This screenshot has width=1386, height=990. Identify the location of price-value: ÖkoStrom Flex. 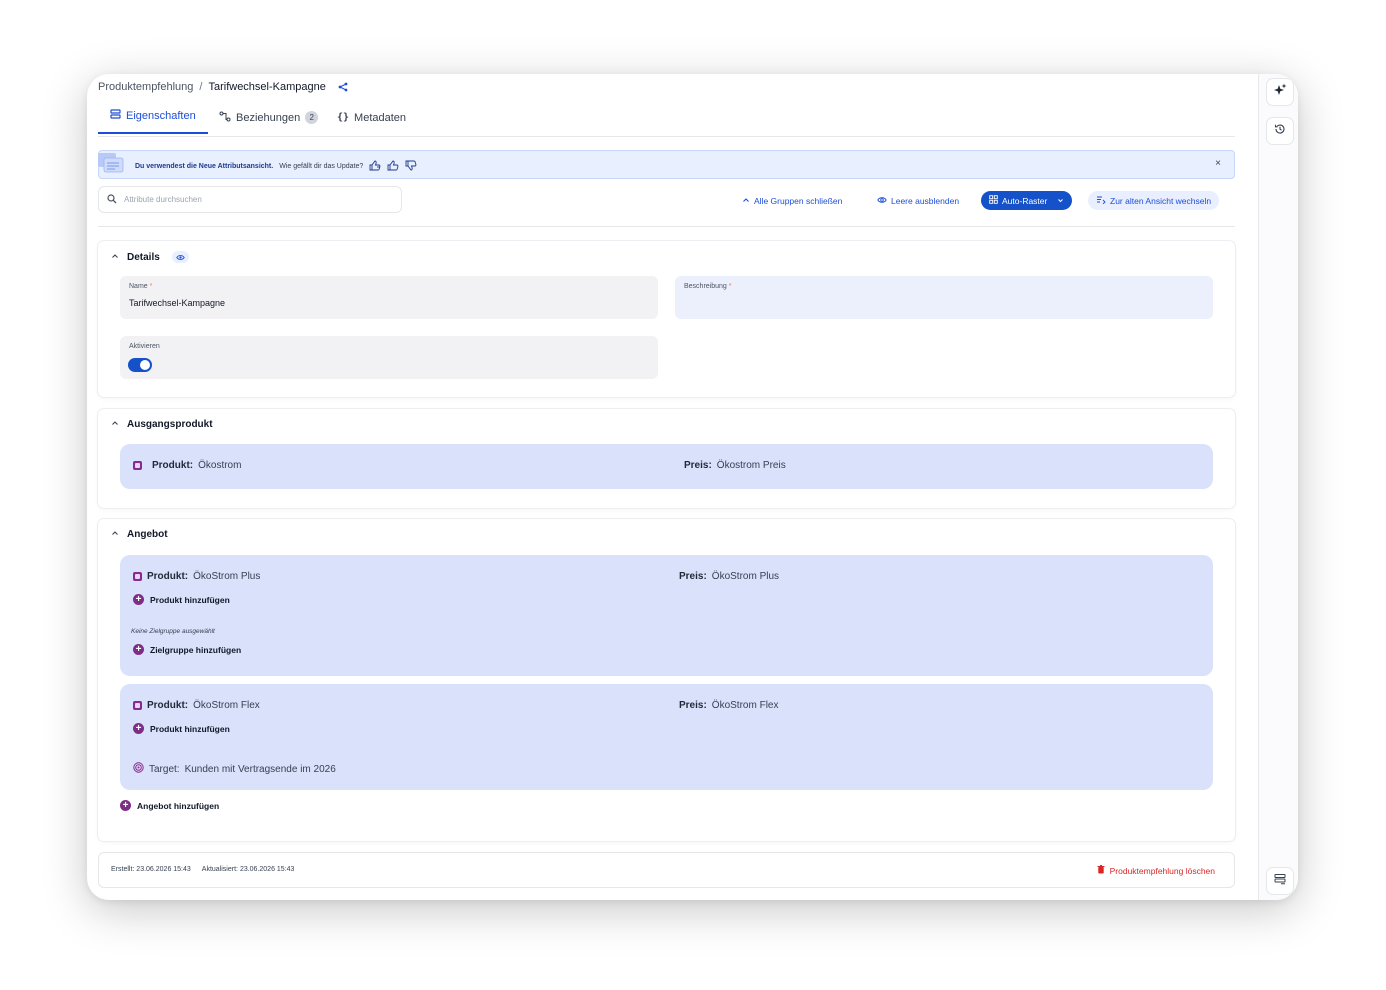
(745, 705).